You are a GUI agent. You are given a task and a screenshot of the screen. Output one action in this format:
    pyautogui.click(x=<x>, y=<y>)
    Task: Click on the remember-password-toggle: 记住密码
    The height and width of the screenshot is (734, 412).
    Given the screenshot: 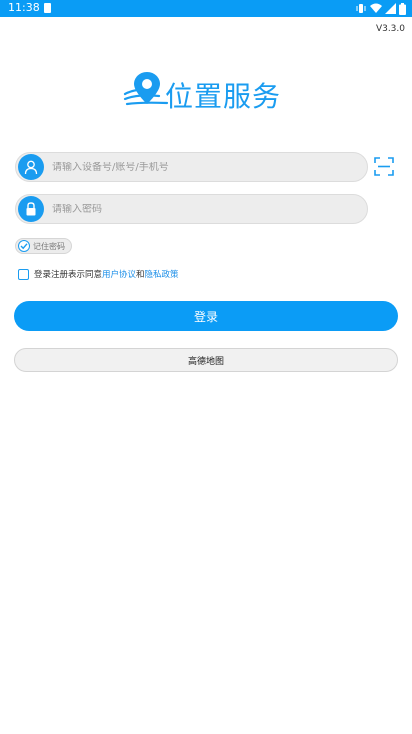 What is the action you would take?
    pyautogui.click(x=43, y=246)
    